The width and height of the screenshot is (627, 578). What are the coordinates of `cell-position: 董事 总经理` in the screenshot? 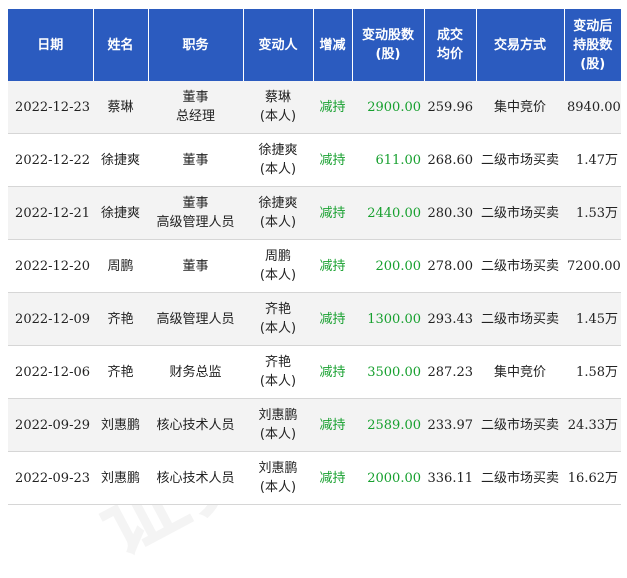 It's located at (195, 107).